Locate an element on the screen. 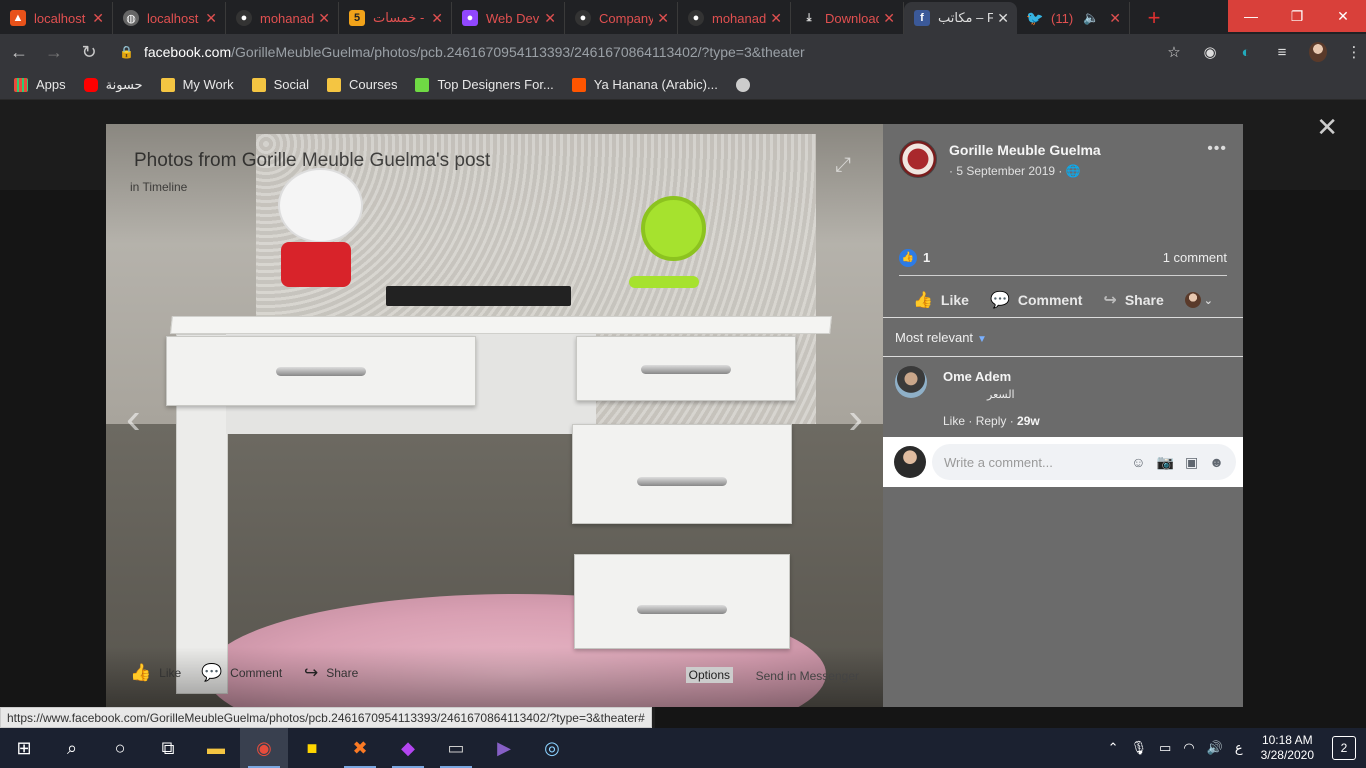 The width and height of the screenshot is (1366, 768). terminal-icon: ▭ is located at coordinates (456, 748).